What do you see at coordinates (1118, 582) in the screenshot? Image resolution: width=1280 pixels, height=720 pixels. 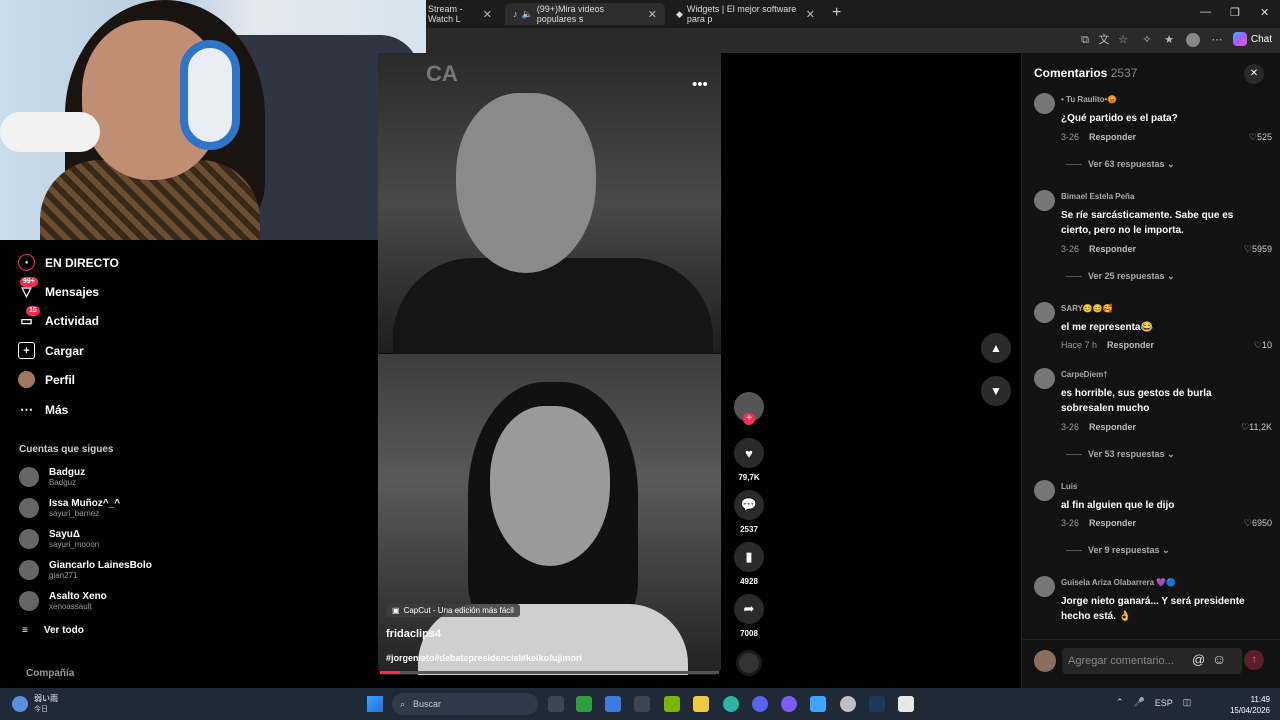 I see `comment-user: Guisela Ariza Olabarrera 💜🔵` at bounding box center [1118, 582].